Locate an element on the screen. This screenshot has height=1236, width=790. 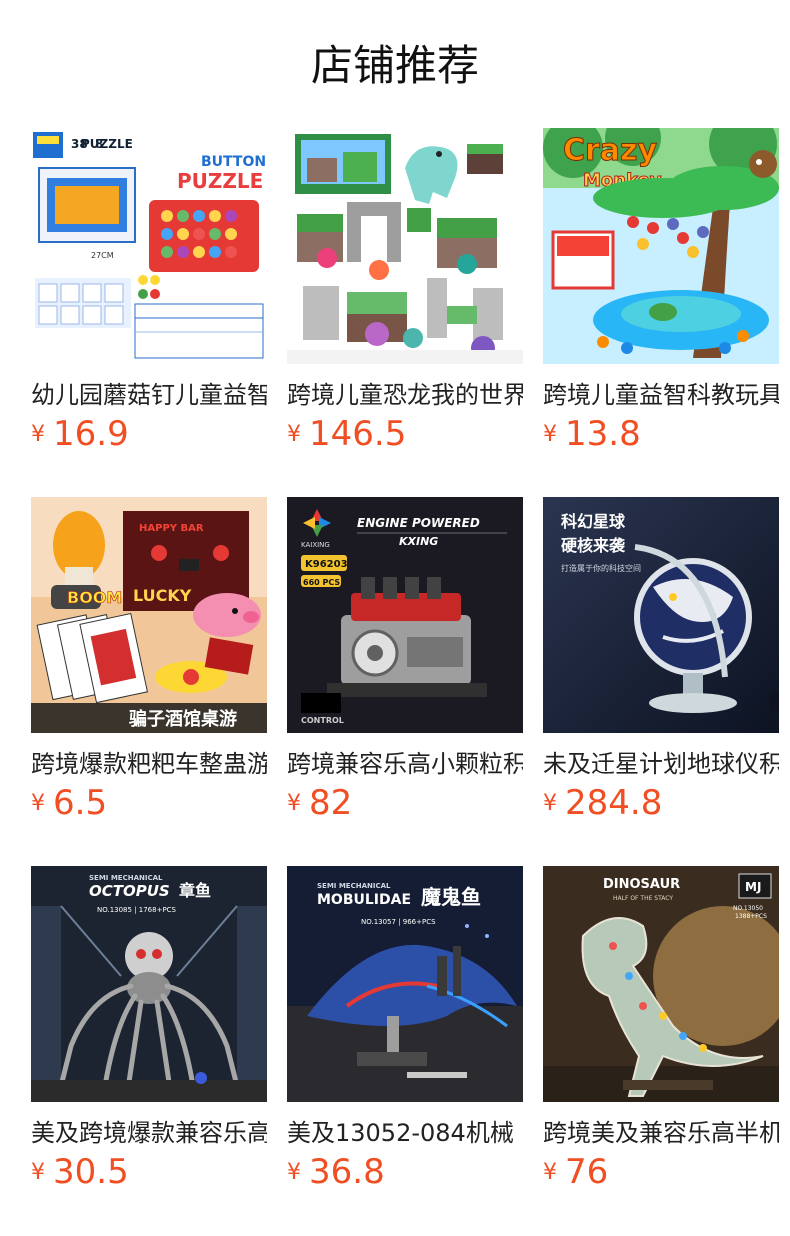
product-price: ¥36.8 is located at coordinates (336, 1174).